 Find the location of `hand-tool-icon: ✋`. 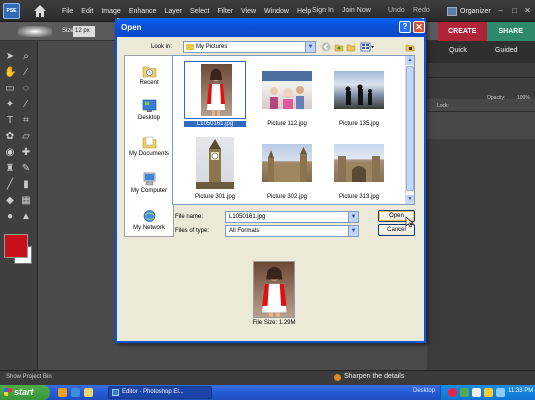

hand-tool-icon: ✋ is located at coordinates (10, 73).